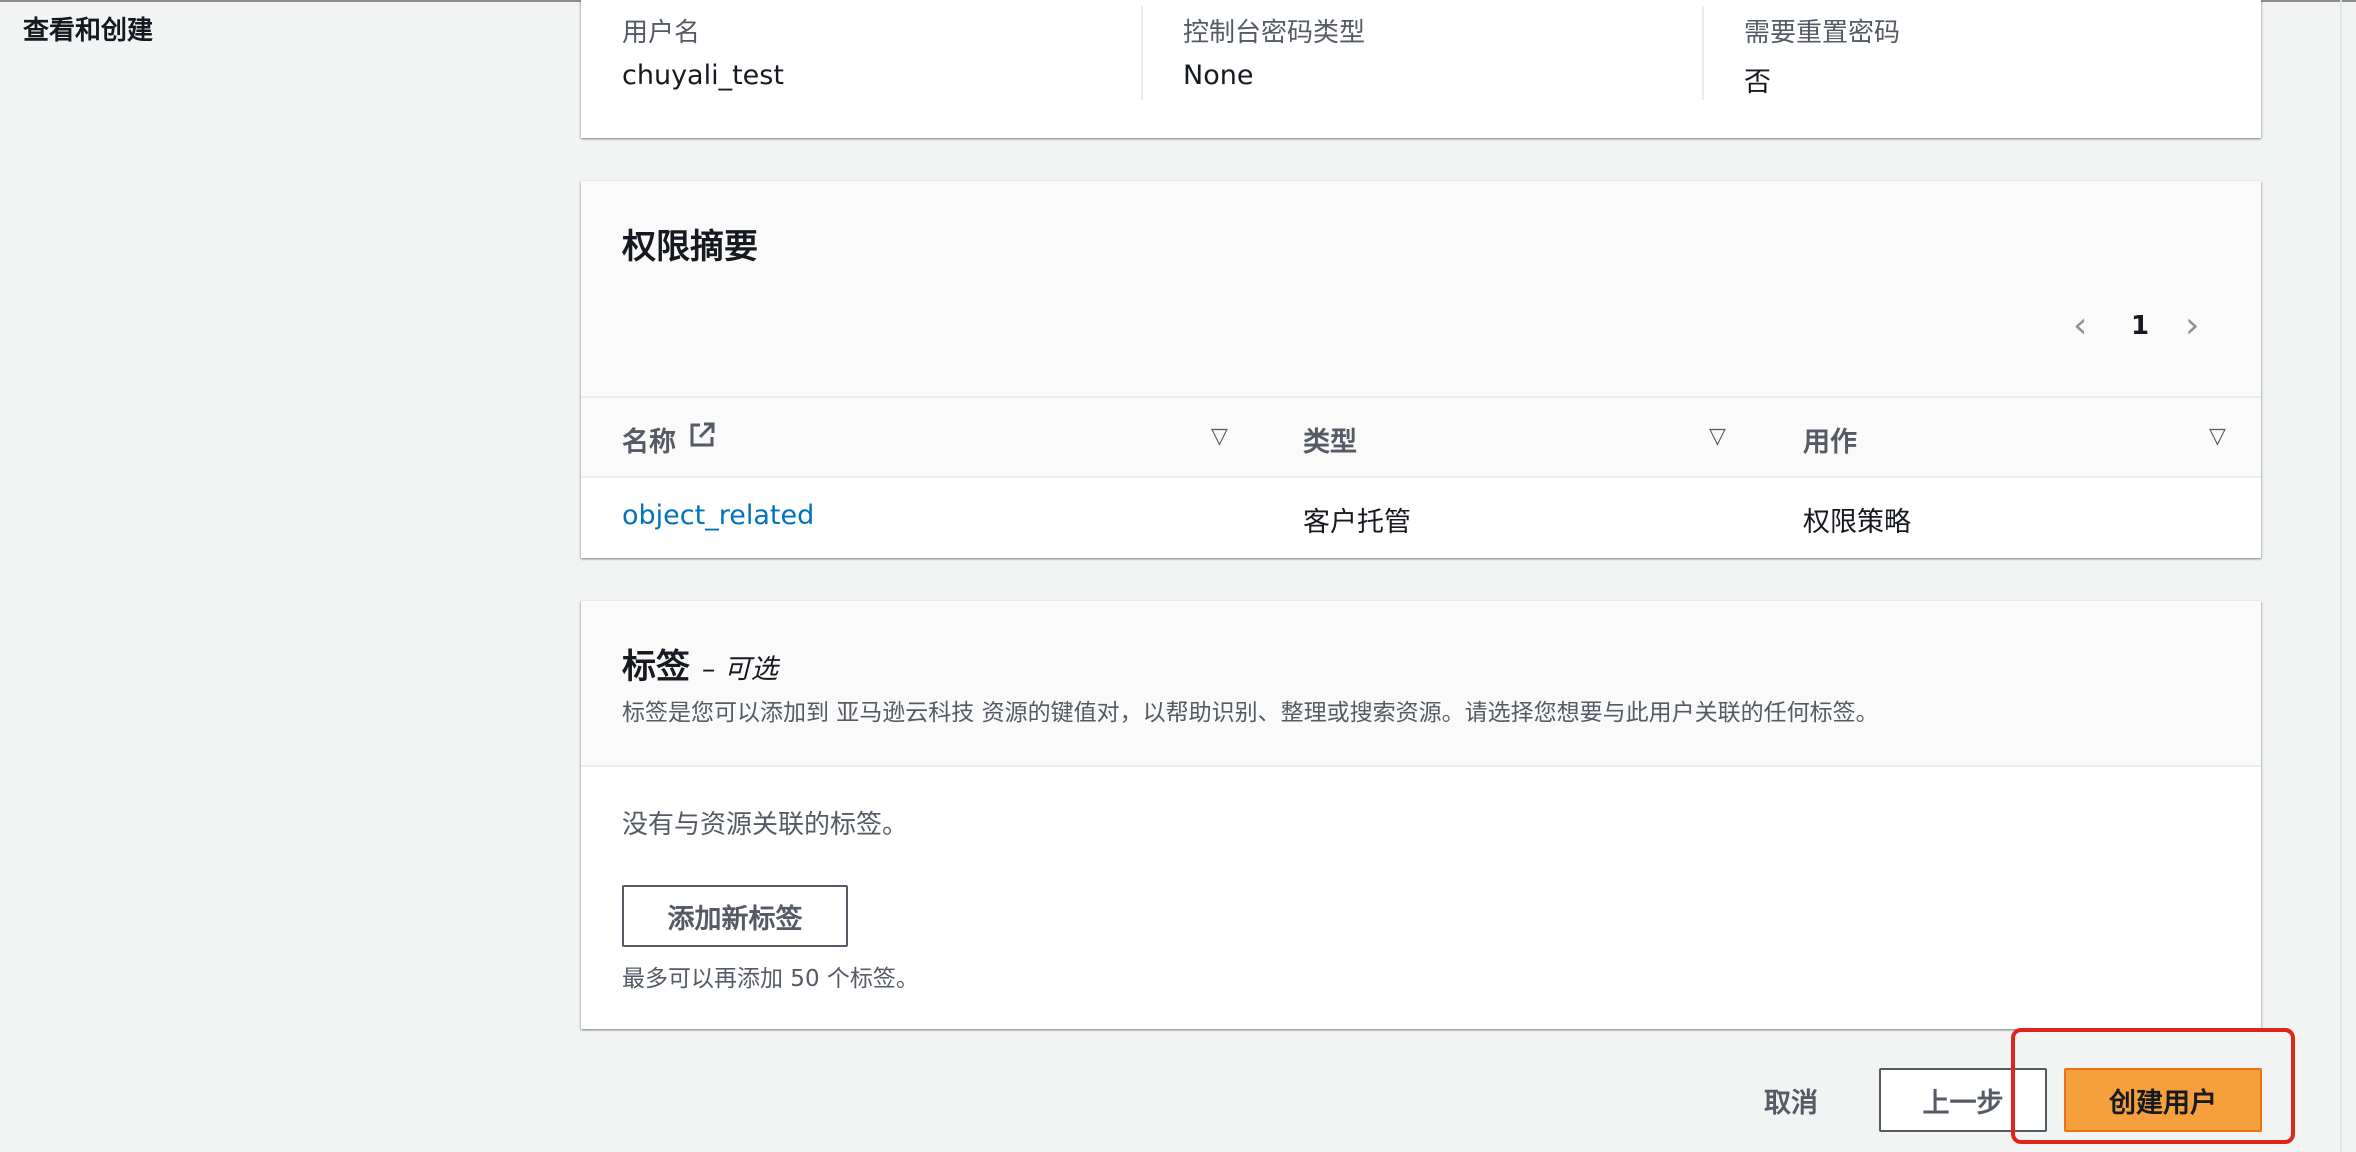  I want to click on username-field: 用户名 chuyali_test, so click(882, 50).